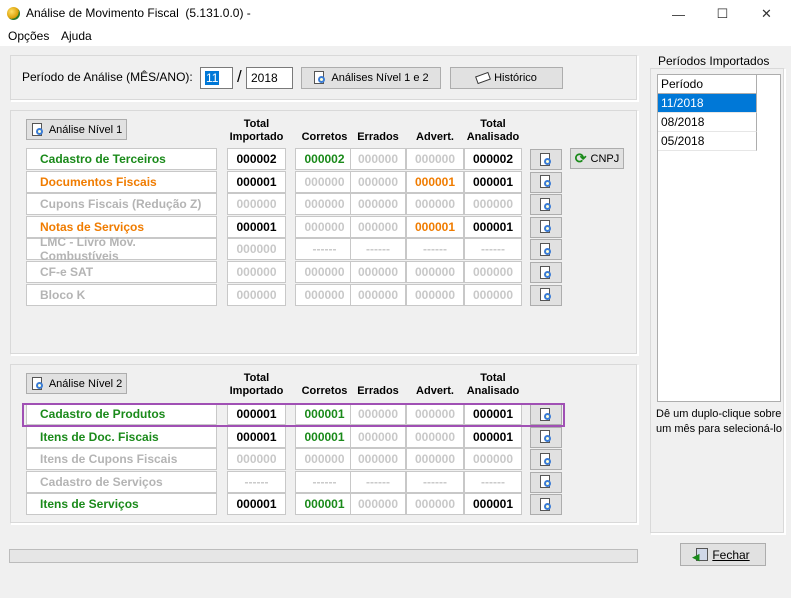 The width and height of the screenshot is (791, 598). Describe the element at coordinates (13, 13) in the screenshot. I see `app-icon` at that location.